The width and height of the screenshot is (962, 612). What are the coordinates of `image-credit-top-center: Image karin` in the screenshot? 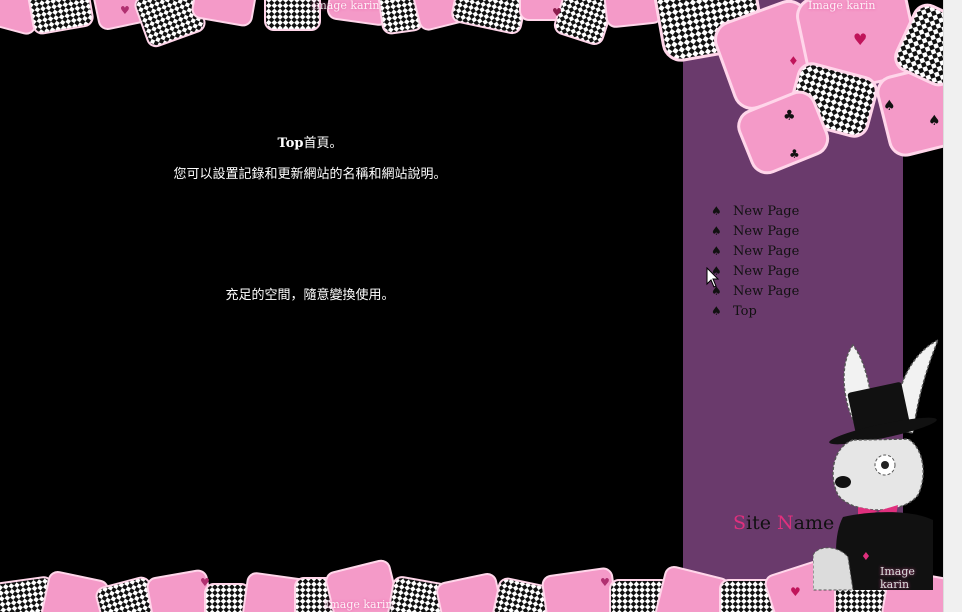 It's located at (346, 6).